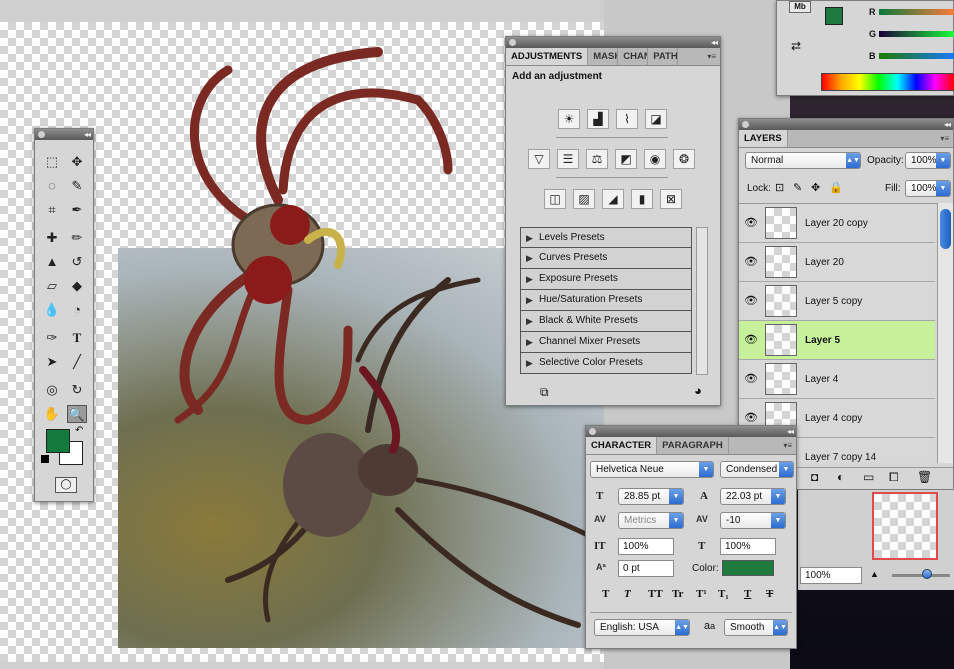  I want to click on brightness-contrast-icon: ☀, so click(569, 119).